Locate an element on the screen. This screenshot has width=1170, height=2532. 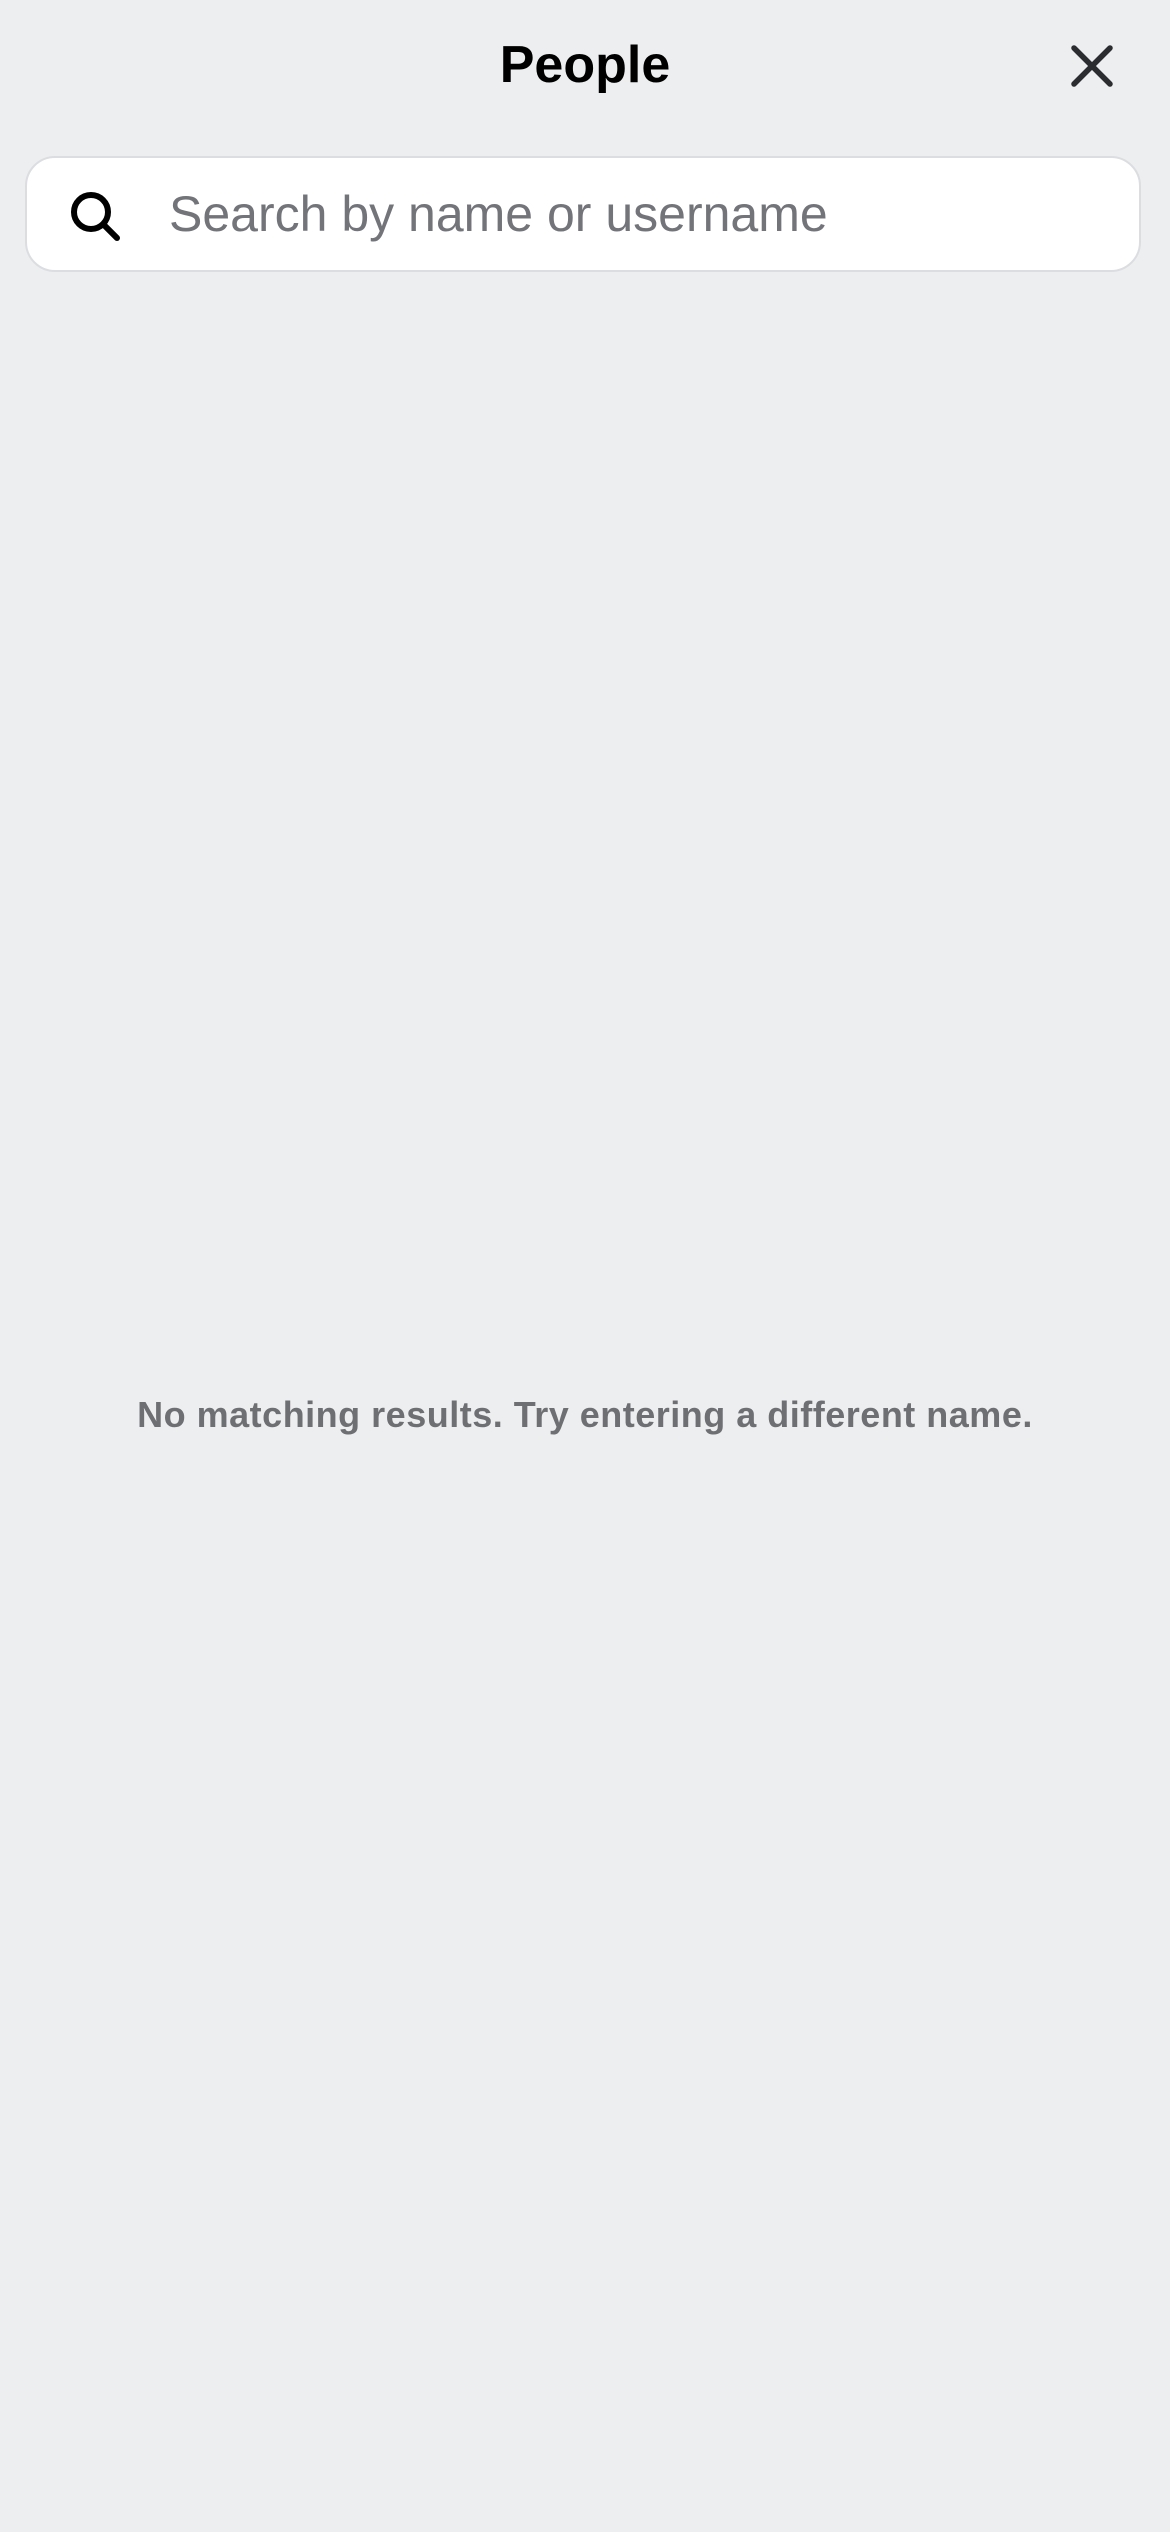
search-icon is located at coordinates (95, 216).